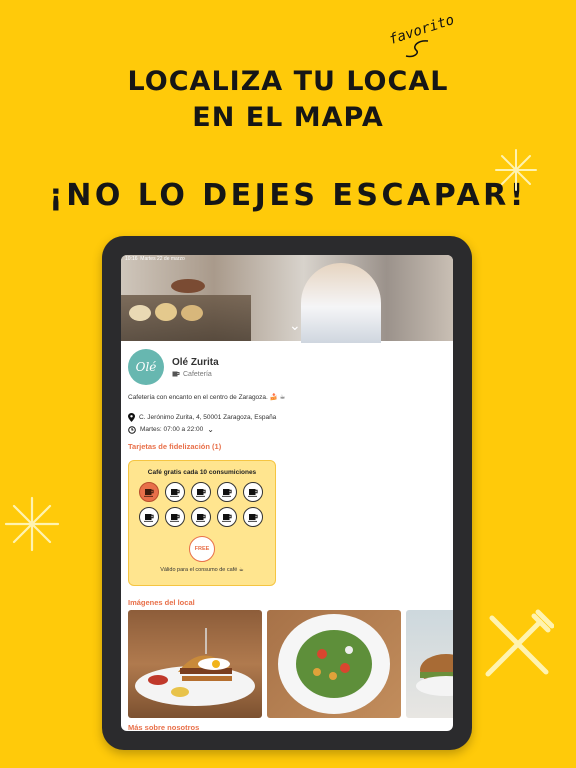 The image size is (576, 768). I want to click on chevron-down-icon: ⌄, so click(210, 429).